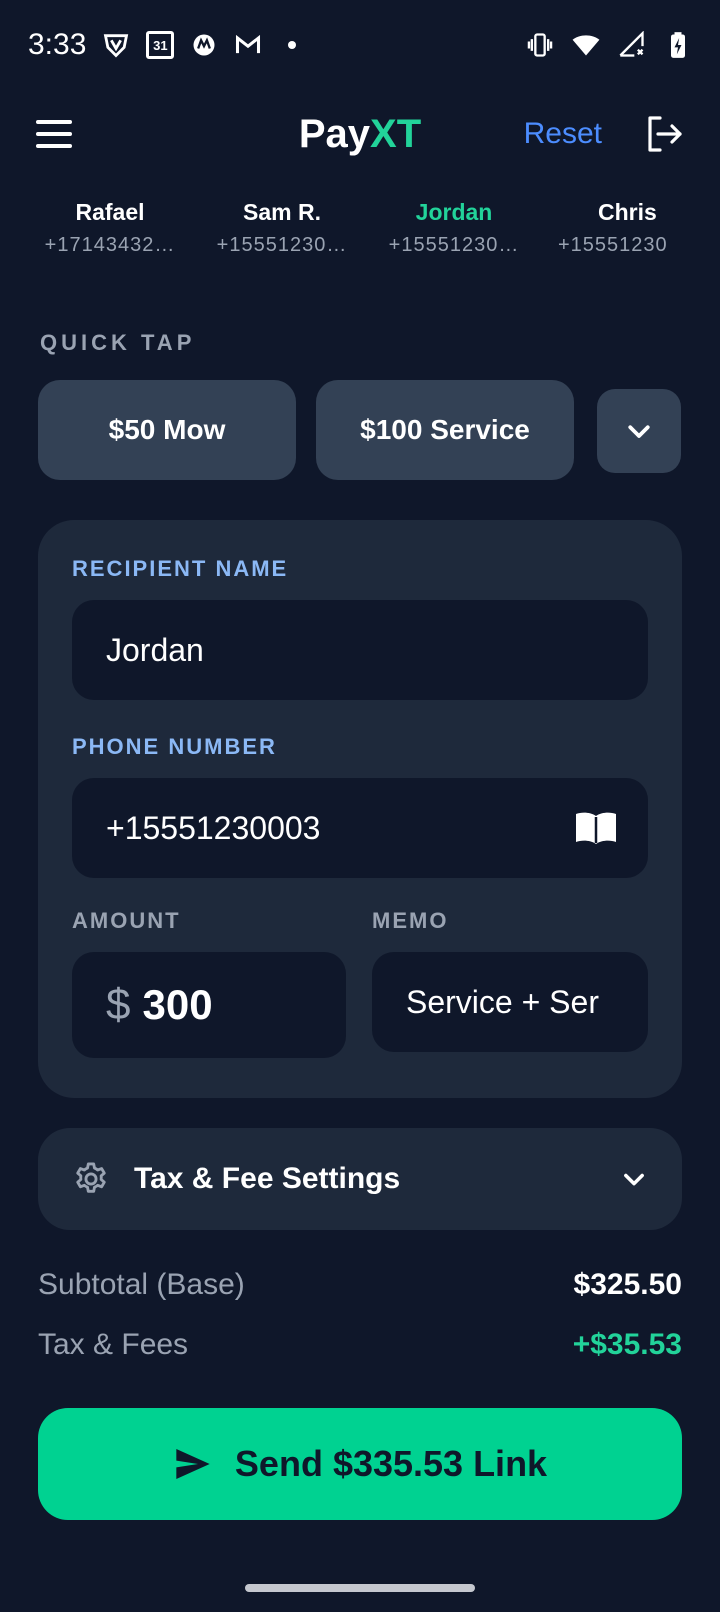 This screenshot has width=720, height=1612. What do you see at coordinates (118, 342) in the screenshot?
I see `quick-tap-title: QUICK TAP` at bounding box center [118, 342].